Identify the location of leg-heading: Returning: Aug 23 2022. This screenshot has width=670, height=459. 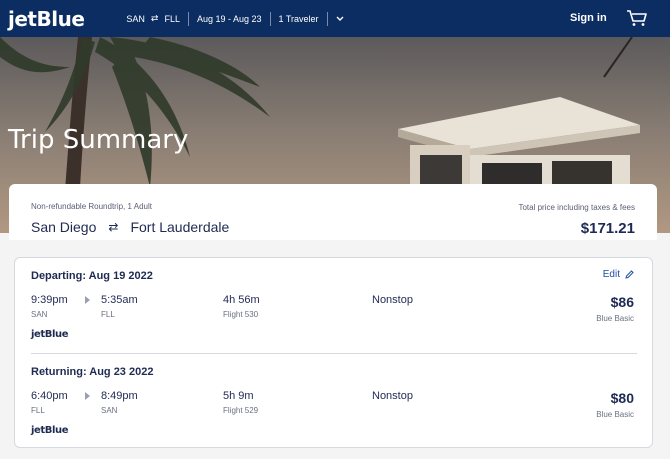
(92, 372).